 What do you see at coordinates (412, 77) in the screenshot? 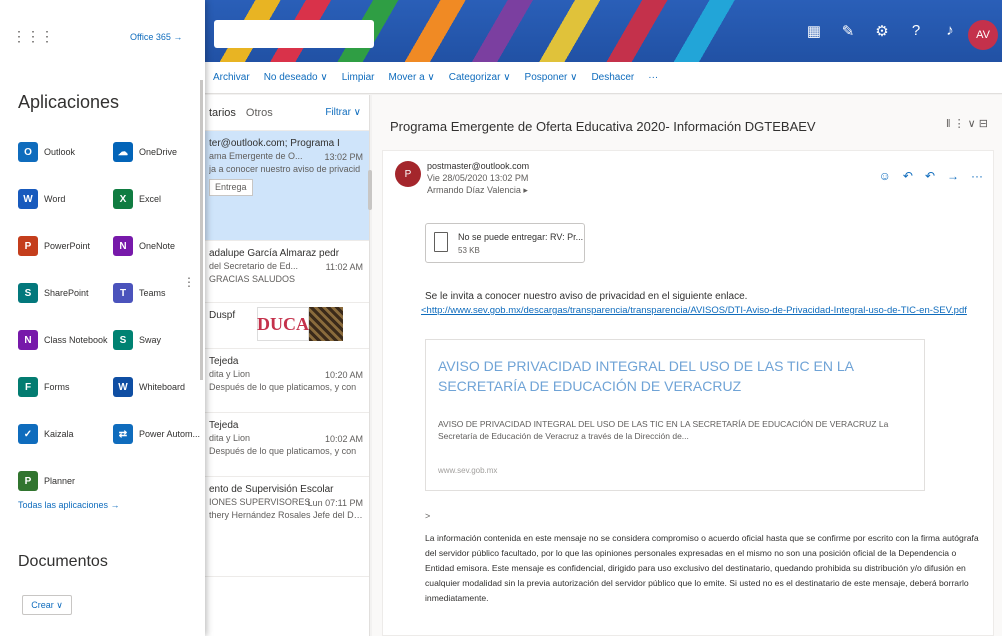
I see `move-to-button: Mover a ∨` at bounding box center [412, 77].